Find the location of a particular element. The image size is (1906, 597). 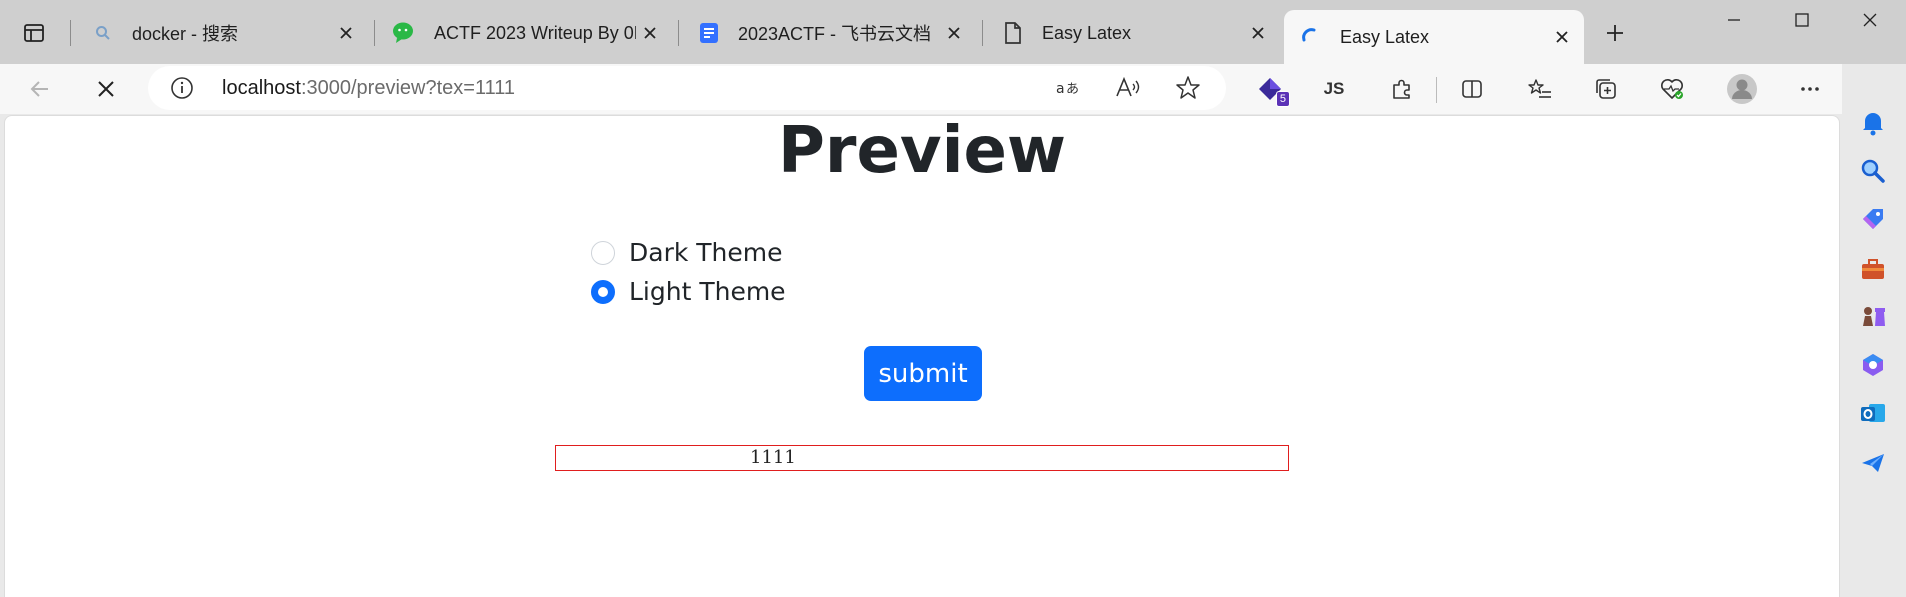

svg-text: a is located at coordinates (1060, 89).